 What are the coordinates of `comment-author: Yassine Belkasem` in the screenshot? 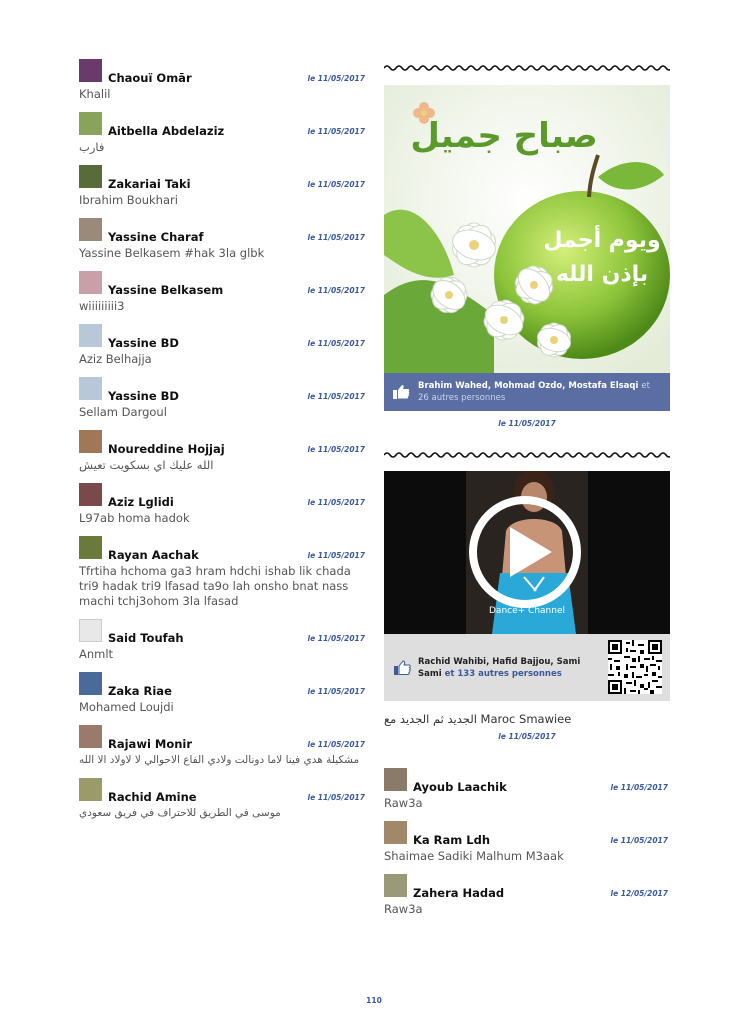 It's located at (165, 290).